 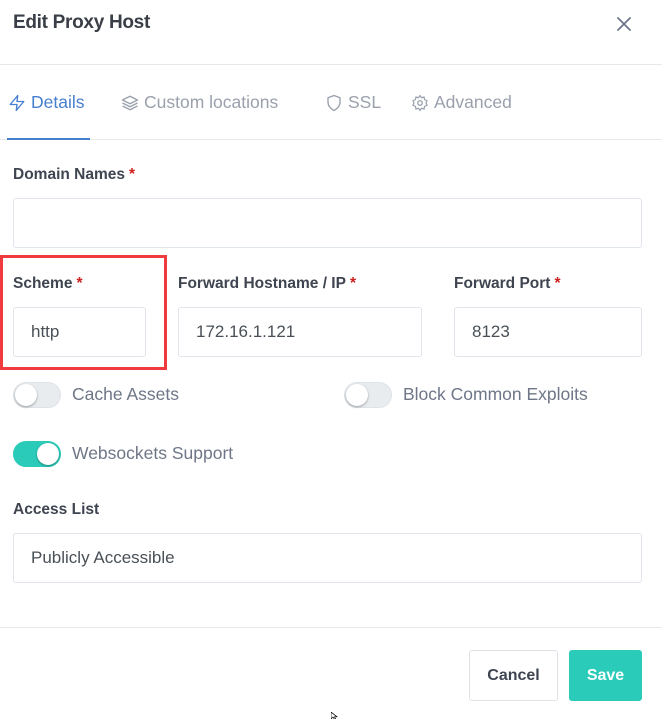 What do you see at coordinates (48, 139) in the screenshot?
I see `active-tab-indicator` at bounding box center [48, 139].